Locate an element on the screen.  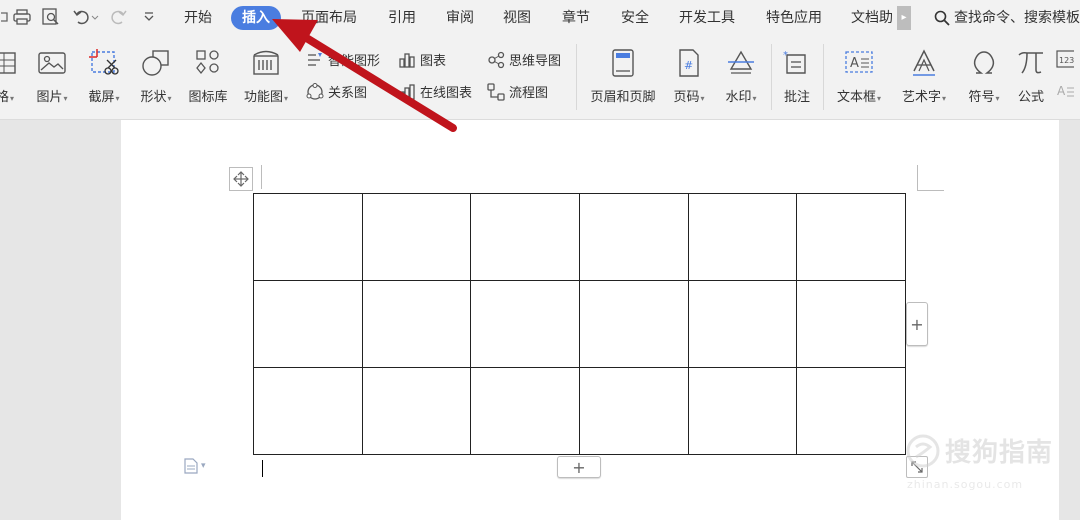
watermark-icon is located at coordinates (741, 63).